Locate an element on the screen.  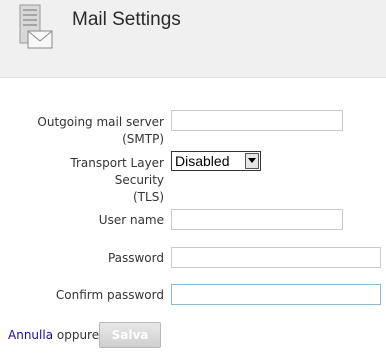
tls-select: Disabled is located at coordinates (216, 161).